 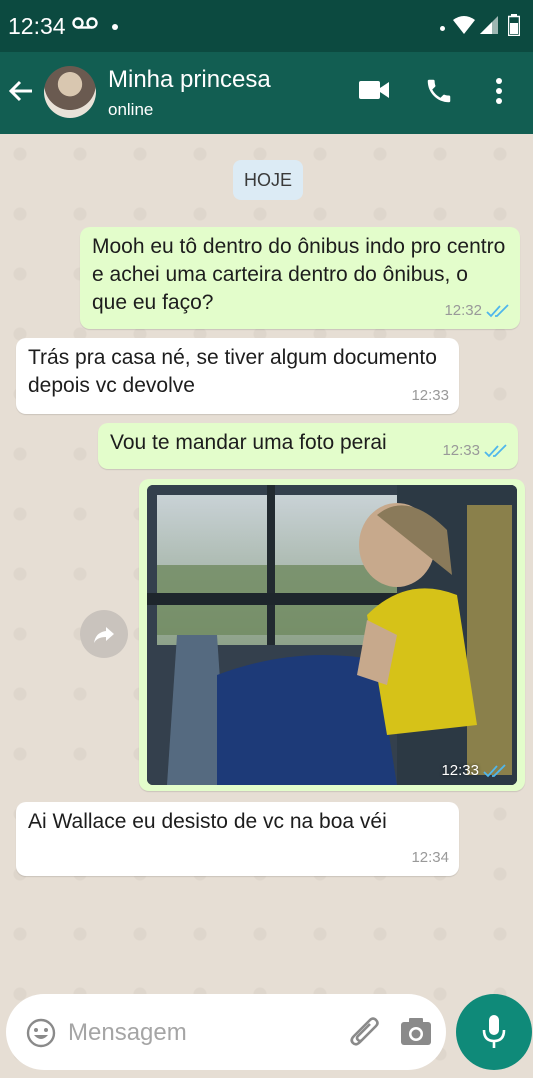 What do you see at coordinates (499, 91) in the screenshot?
I see `more-menu-icon` at bounding box center [499, 91].